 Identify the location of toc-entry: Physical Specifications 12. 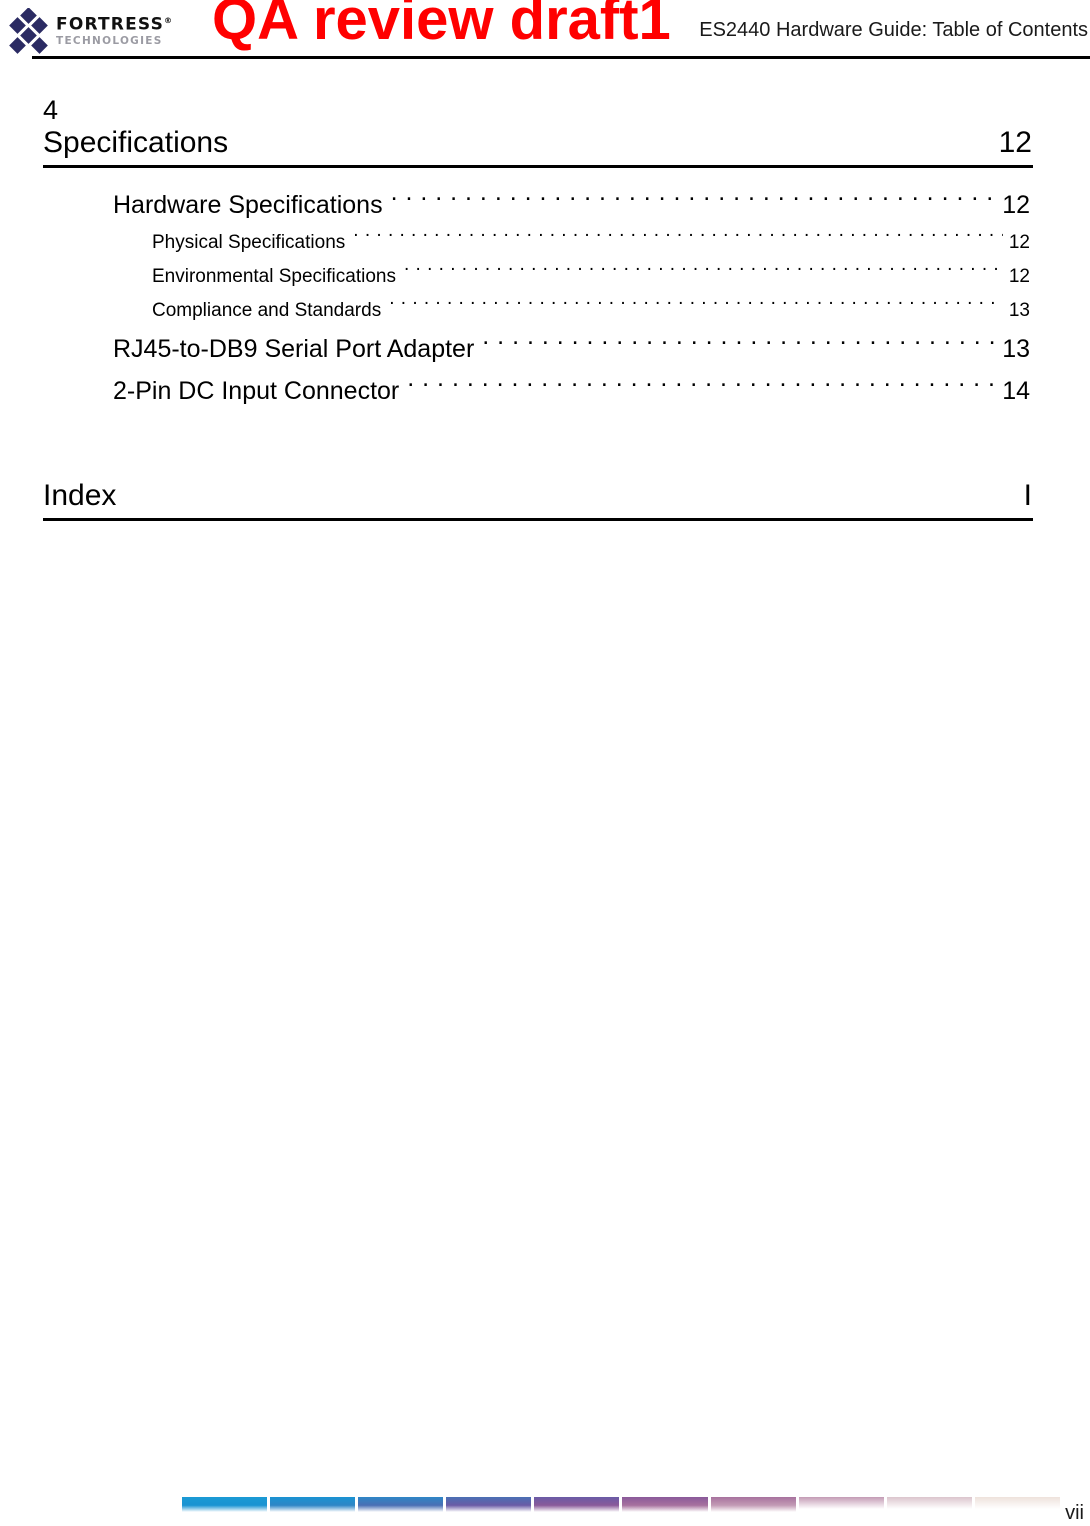
(545, 243).